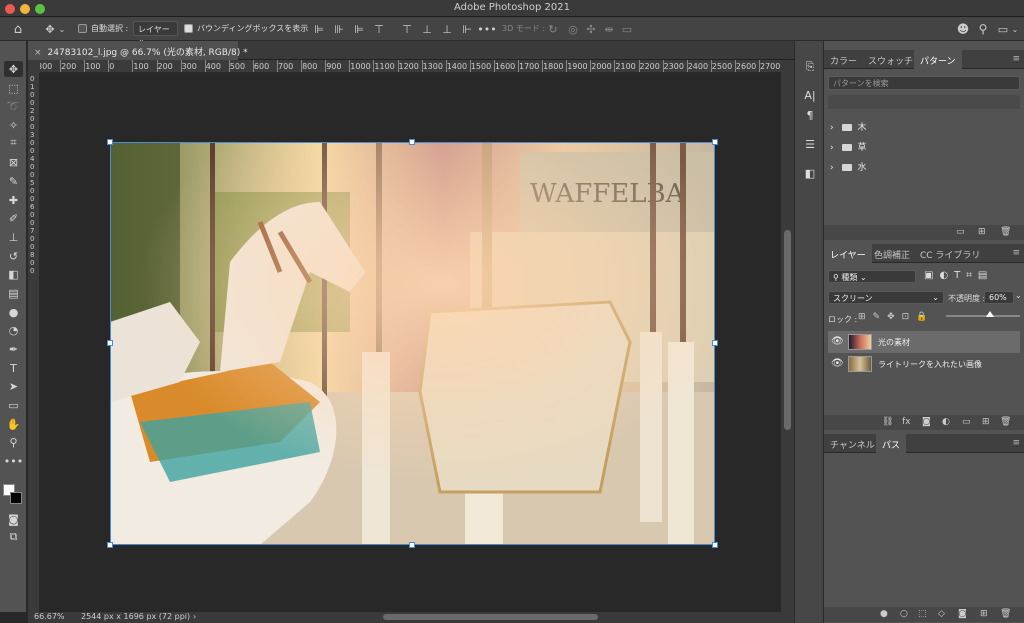 This screenshot has width=1024, height=623. I want to click on add-mask-icon: ◙, so click(962, 614).